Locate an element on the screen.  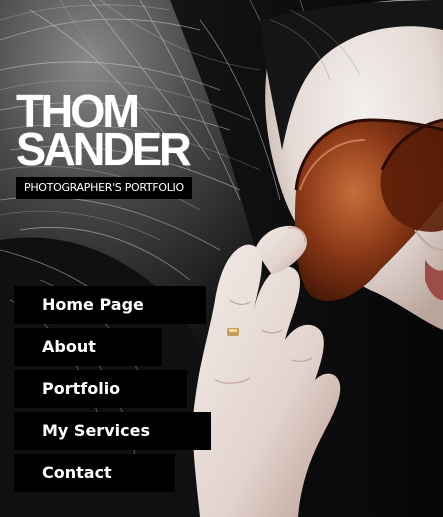
site-tagline: PHOTOGRAPHER'S PORTFOLIO is located at coordinates (104, 188).